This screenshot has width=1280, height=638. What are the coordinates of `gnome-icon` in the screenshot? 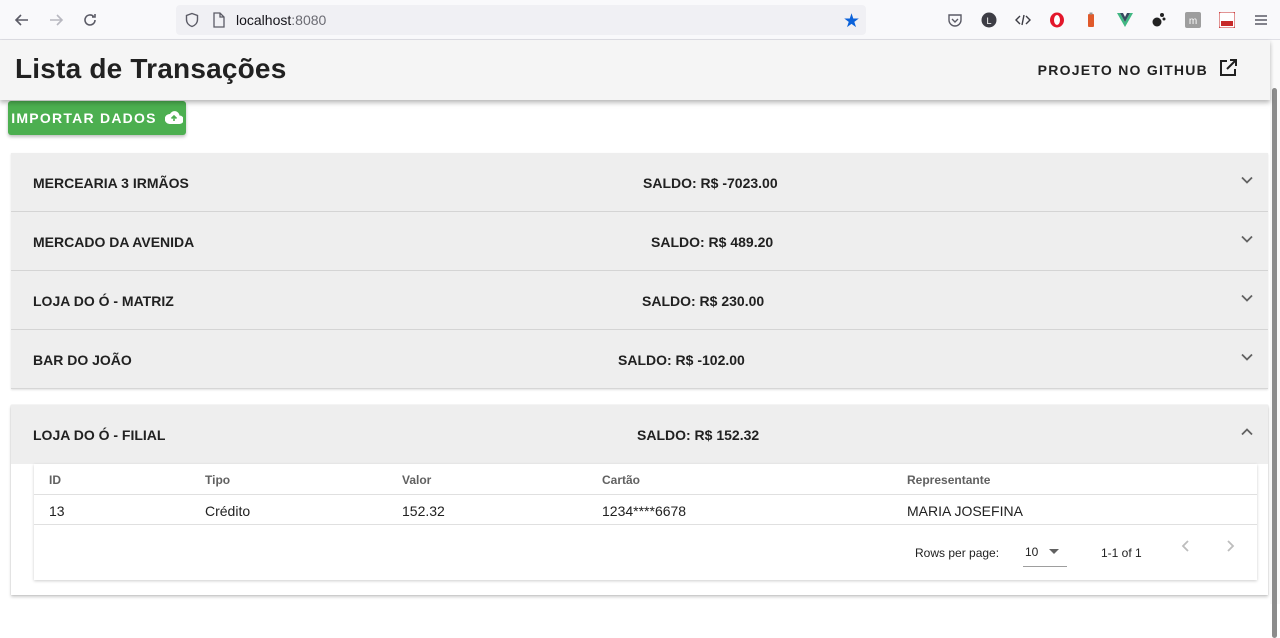 It's located at (1159, 20).